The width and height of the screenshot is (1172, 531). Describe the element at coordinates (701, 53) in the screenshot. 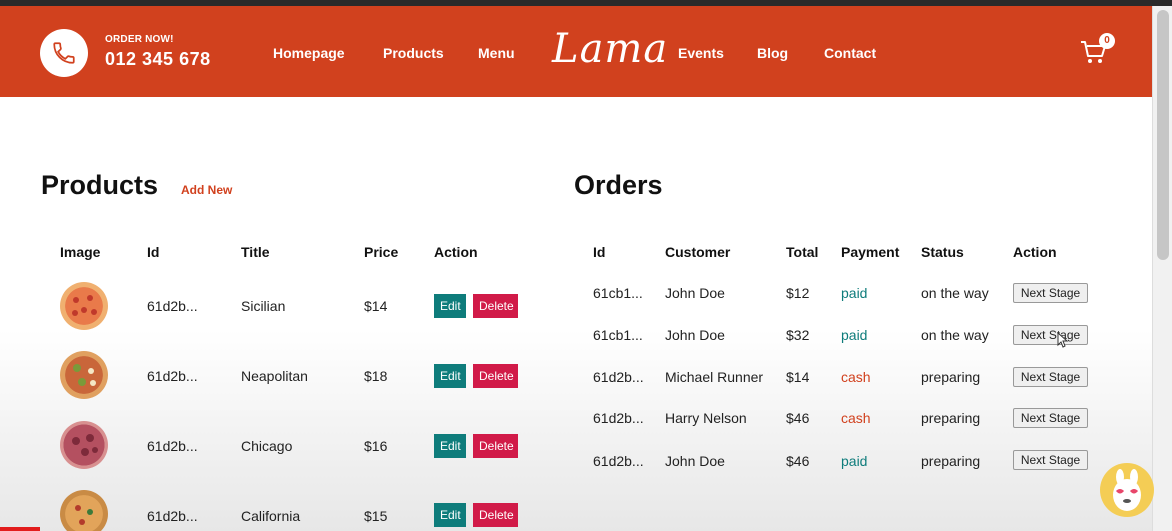

I see `nav-events: Events` at that location.